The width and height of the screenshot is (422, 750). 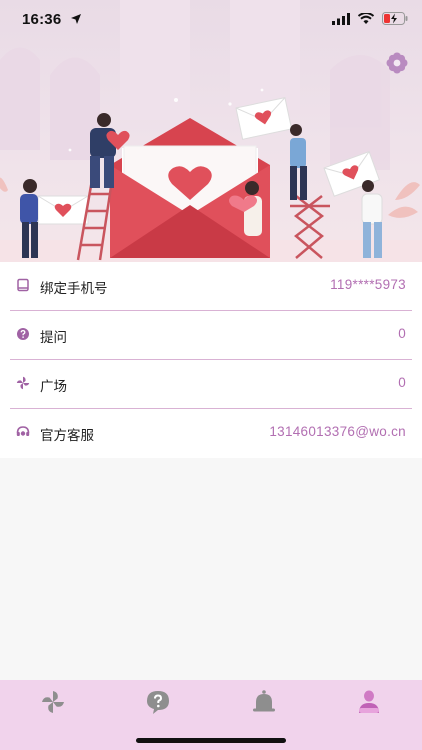 I want to click on row-customer-service: 官方客服 13146013376@wo.cn, so click(x=211, y=433).